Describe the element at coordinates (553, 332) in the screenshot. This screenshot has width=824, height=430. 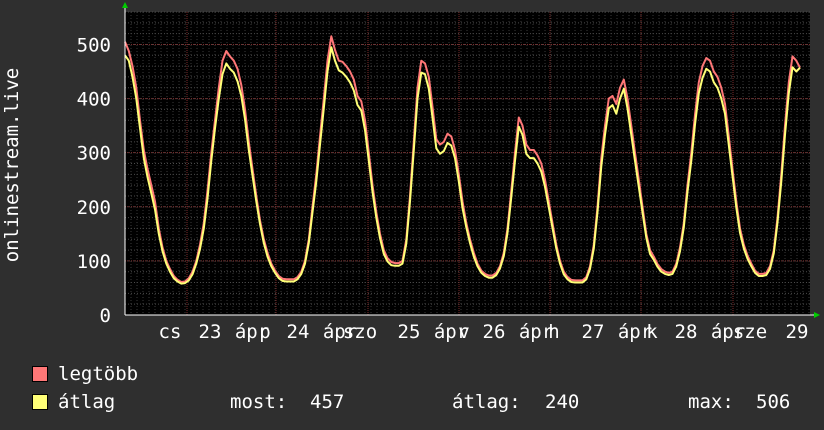
I see `x-tick-label: h` at that location.